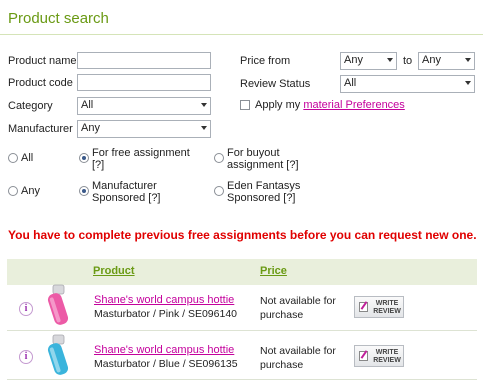  I want to click on radio-sponsor-any, so click(13, 191).